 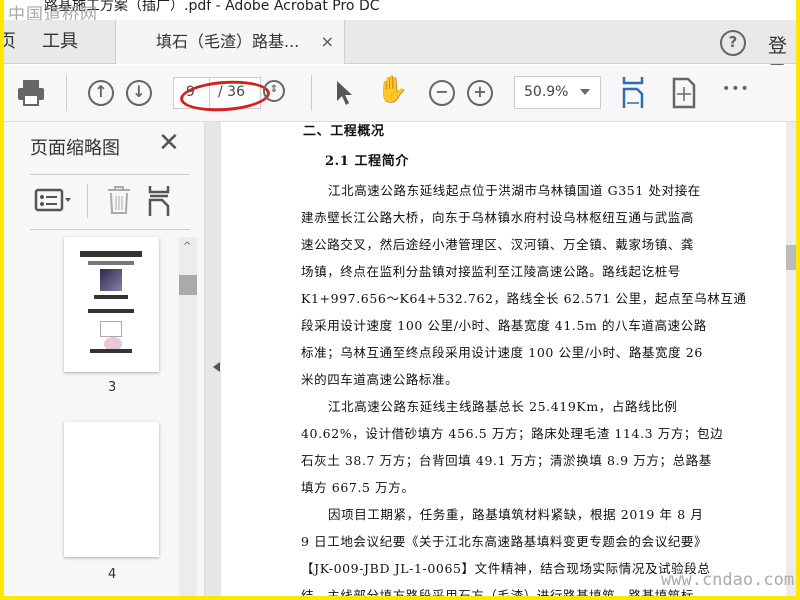 I want to click on thumbnail-label: 3, so click(x=112, y=387).